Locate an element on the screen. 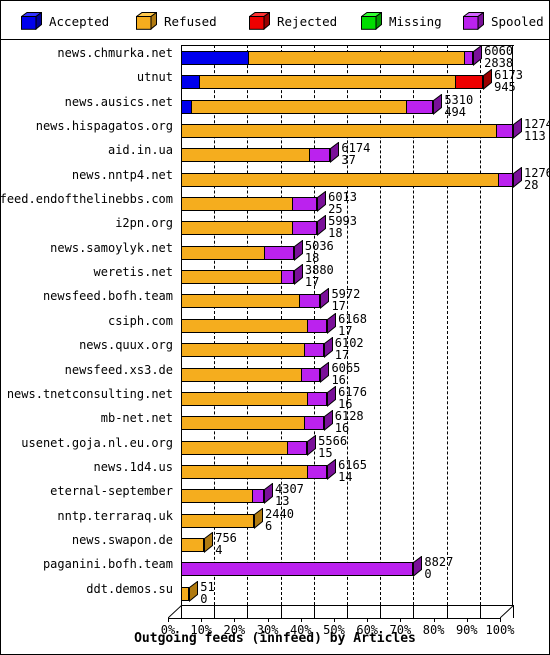 The image size is (550, 655). bar-row: 5972 17 is located at coordinates (346, 299).